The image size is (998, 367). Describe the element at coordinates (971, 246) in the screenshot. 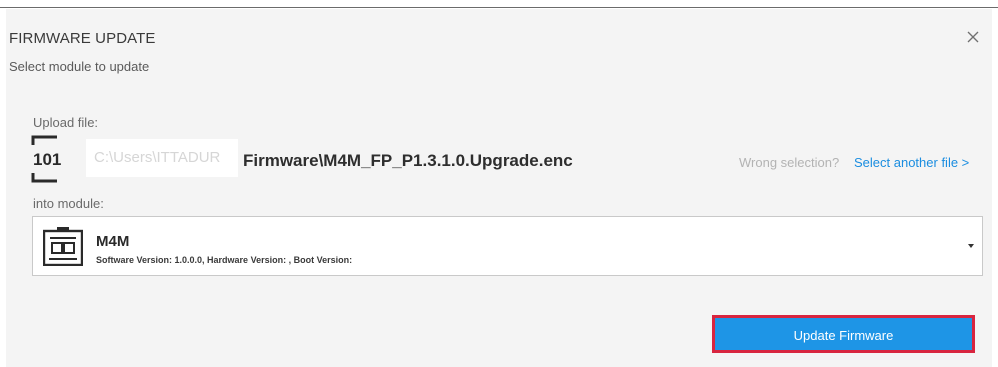

I see `chevron-down-icon` at that location.